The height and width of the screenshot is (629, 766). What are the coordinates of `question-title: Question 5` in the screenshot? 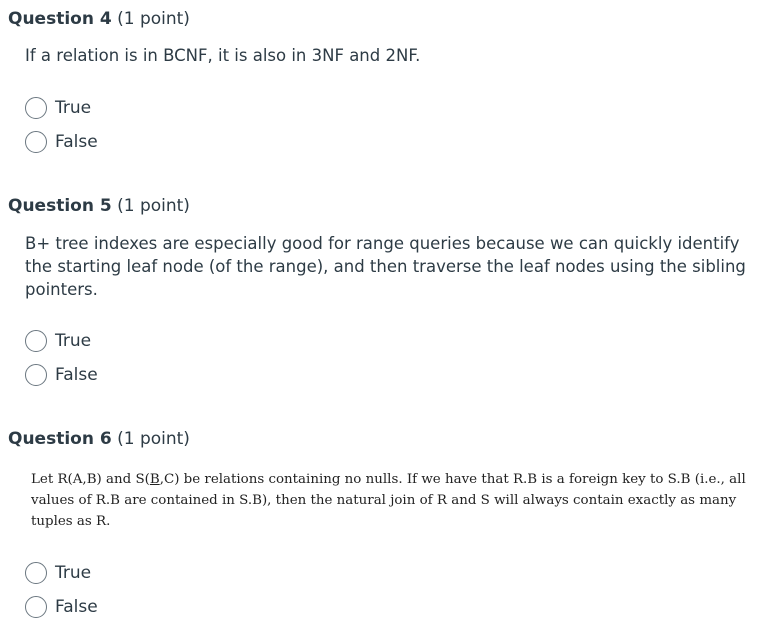 It's located at (60, 206).